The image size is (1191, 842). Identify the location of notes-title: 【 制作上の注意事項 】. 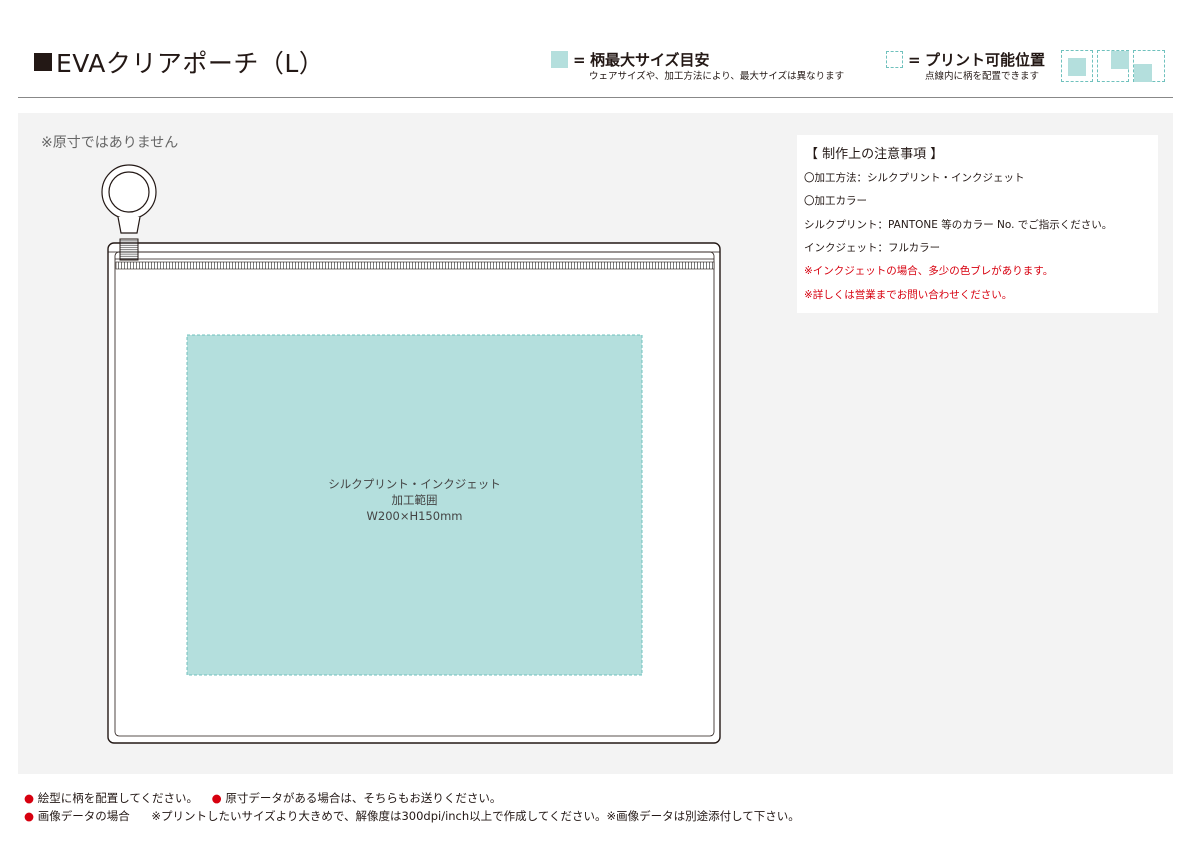
(874, 154).